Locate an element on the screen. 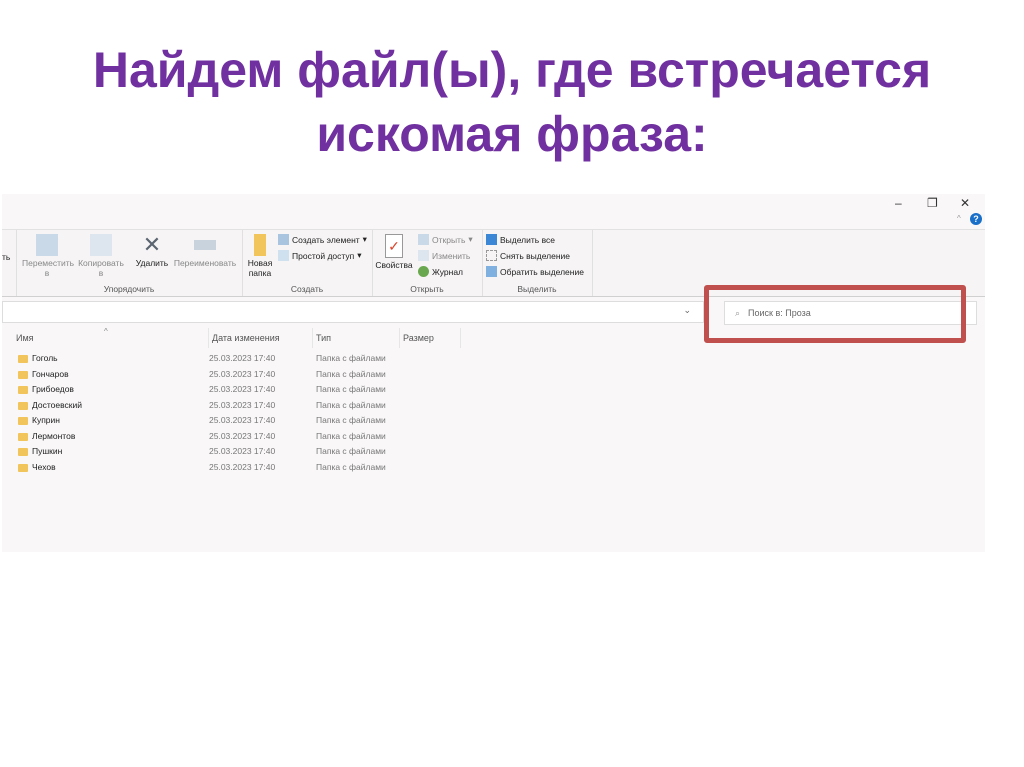  file-row: Гоголь 25.03.2023 17:40 Папка с файлами is located at coordinates (252, 358).